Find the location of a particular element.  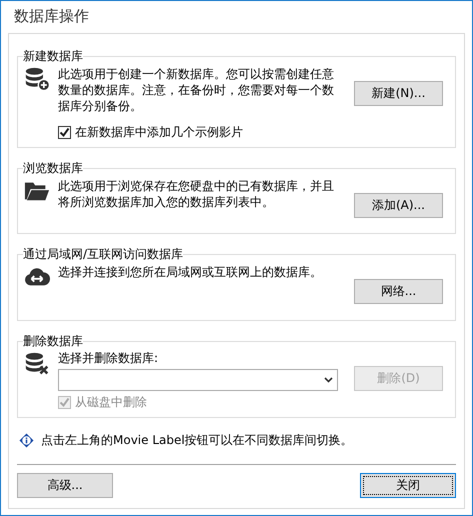

checkbox-label: 从磁盘中删除 is located at coordinates (111, 402).